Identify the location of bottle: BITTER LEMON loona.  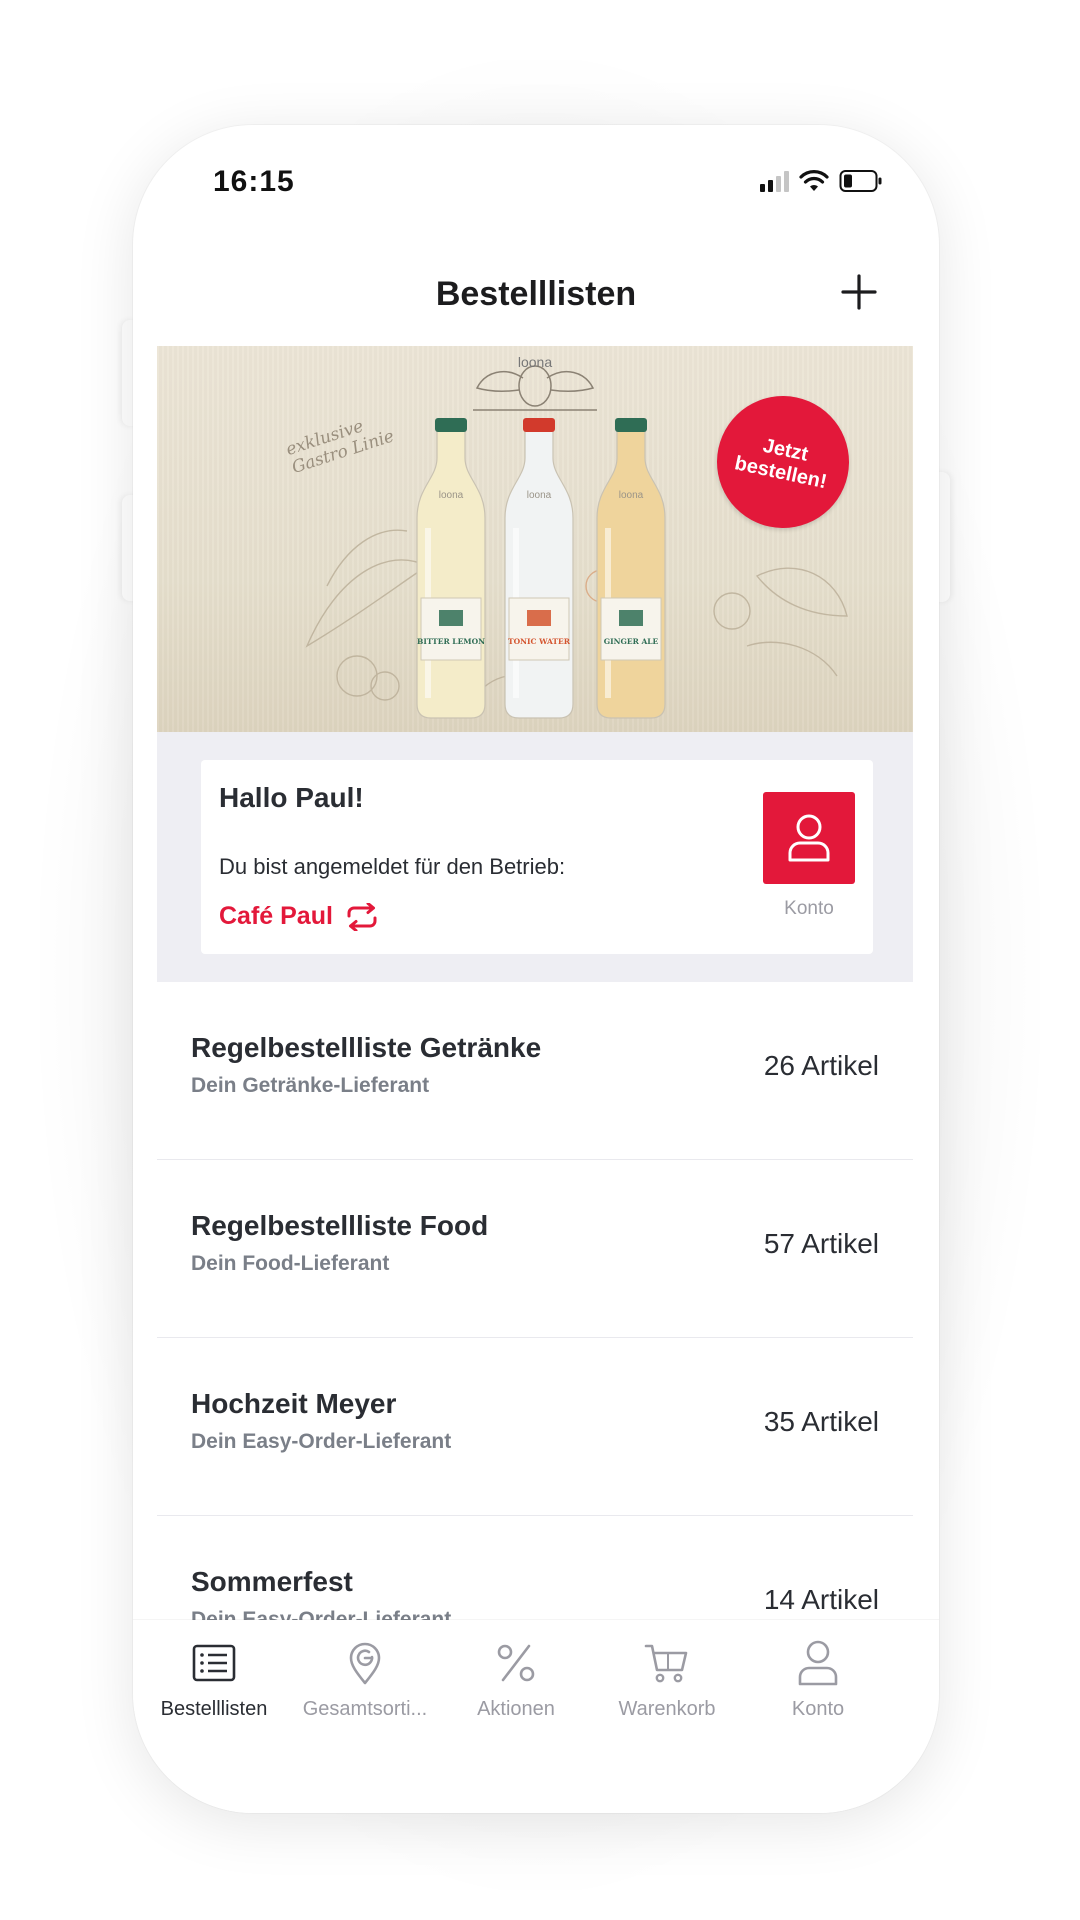
(451, 568).